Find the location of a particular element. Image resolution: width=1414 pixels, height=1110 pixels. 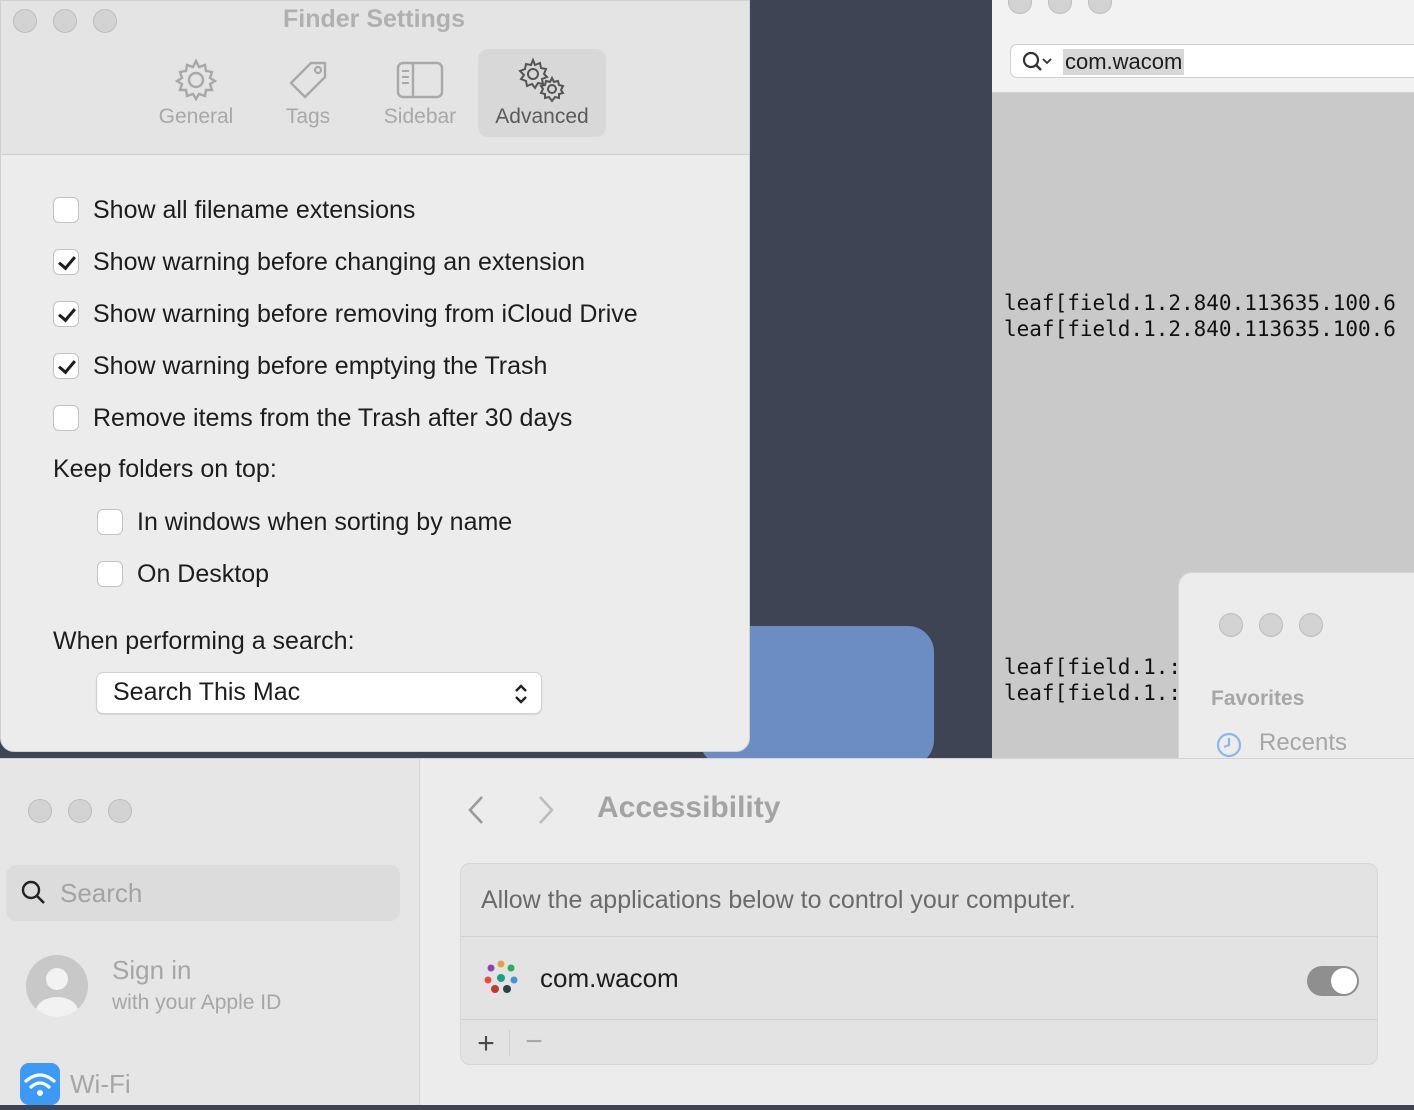

option-label: Show warning before emptying the Trash is located at coordinates (320, 366).